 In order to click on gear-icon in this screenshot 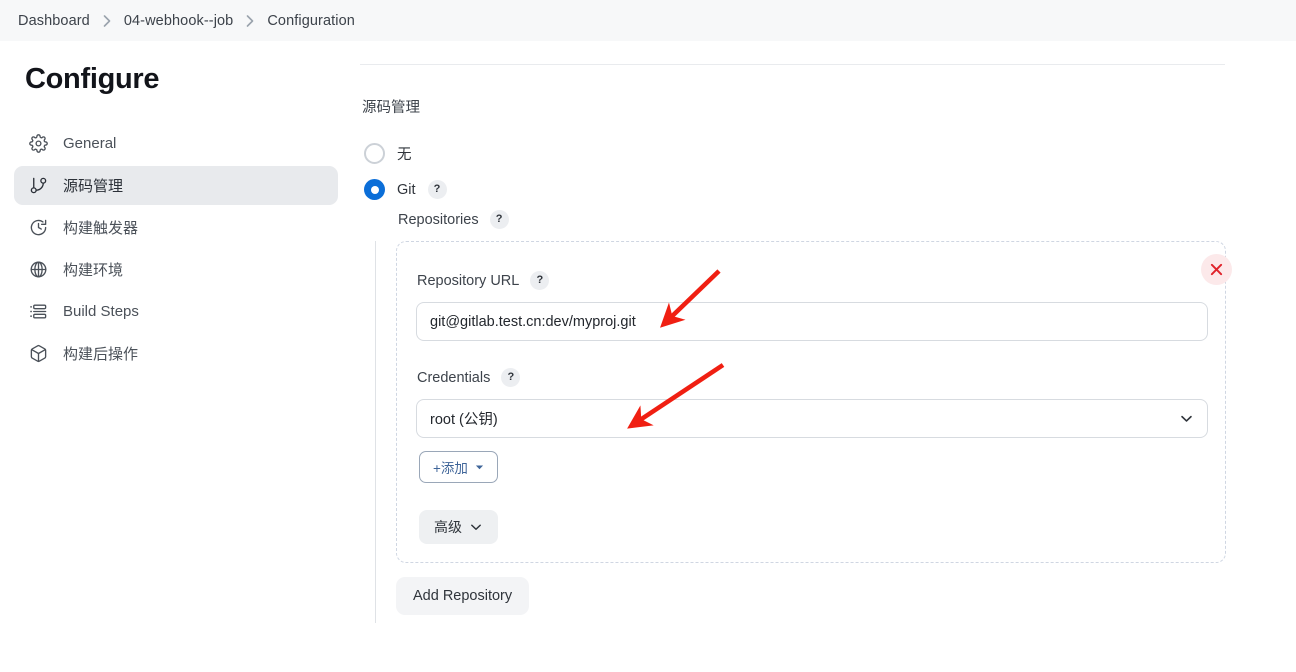, I will do `click(38, 143)`.